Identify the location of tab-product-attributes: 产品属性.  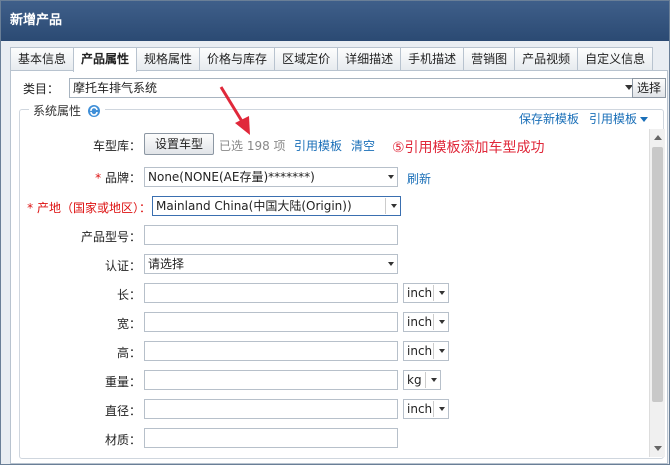
(105, 59).